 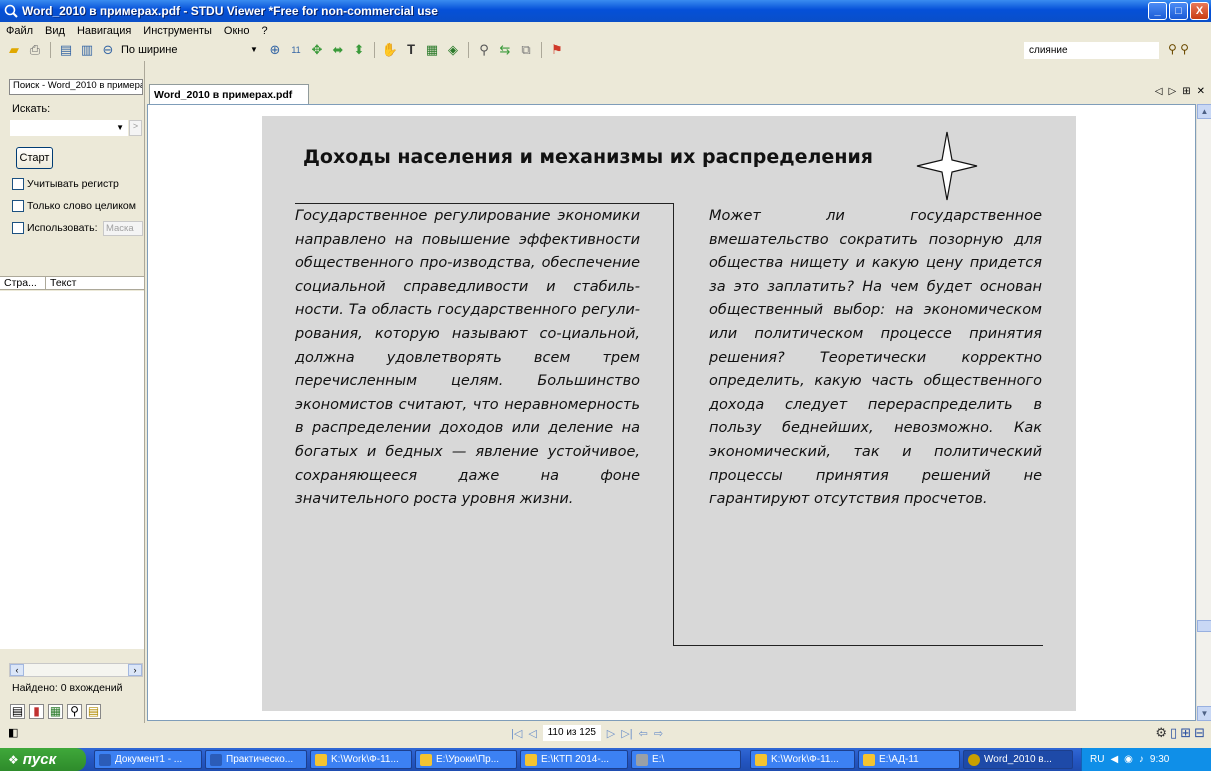 I want to click on back-icon: ⇦, so click(x=643, y=733).